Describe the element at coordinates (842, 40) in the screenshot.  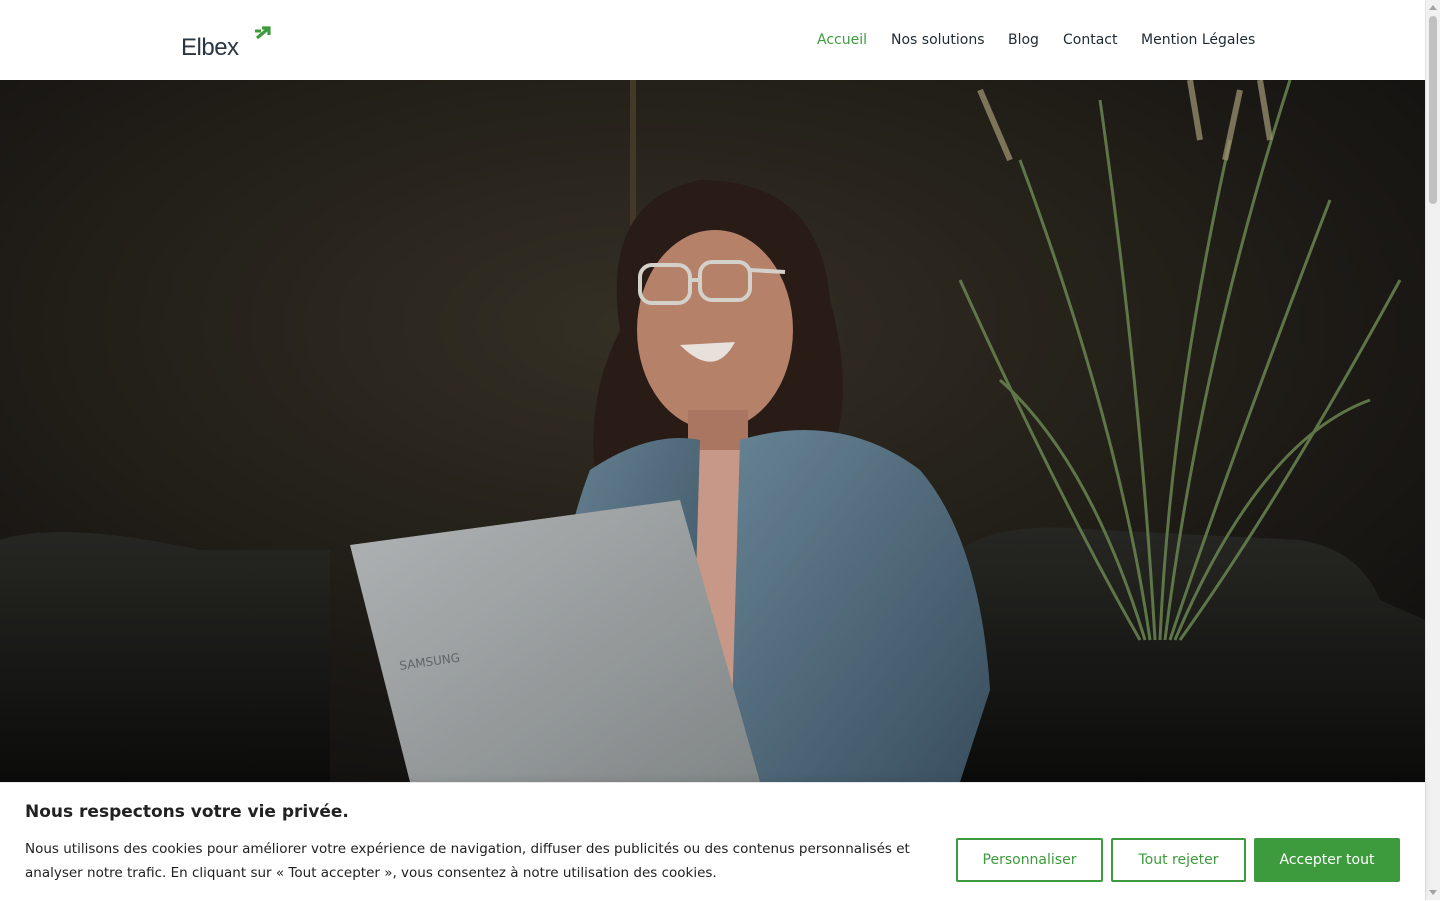
I see `nav-item-accueil: Accueil` at that location.